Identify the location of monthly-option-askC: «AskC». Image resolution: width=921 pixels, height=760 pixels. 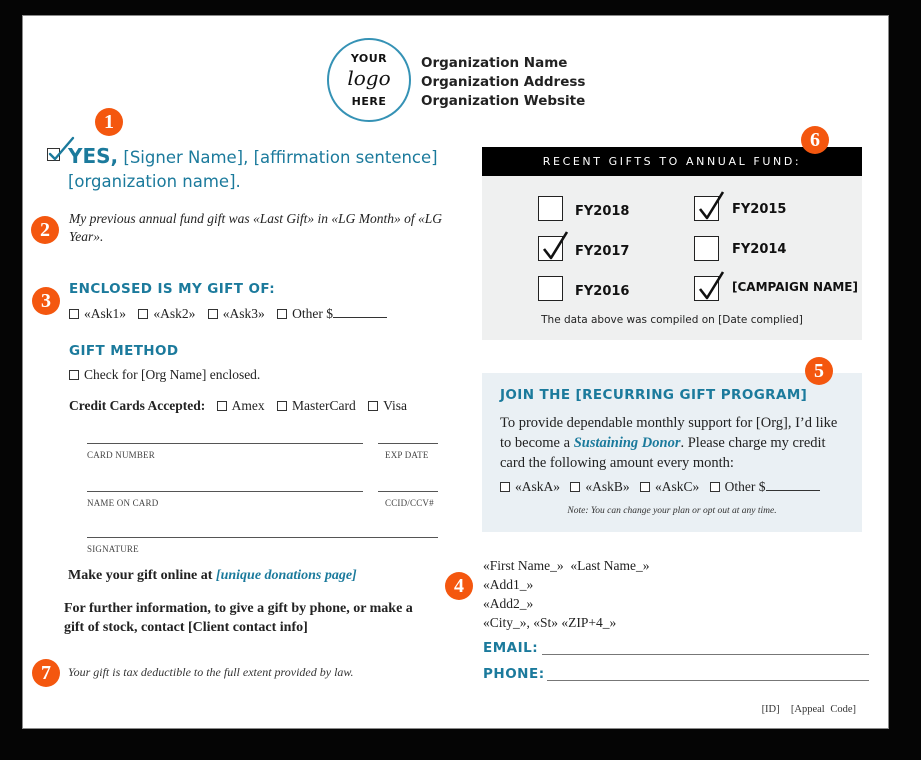
(669, 486).